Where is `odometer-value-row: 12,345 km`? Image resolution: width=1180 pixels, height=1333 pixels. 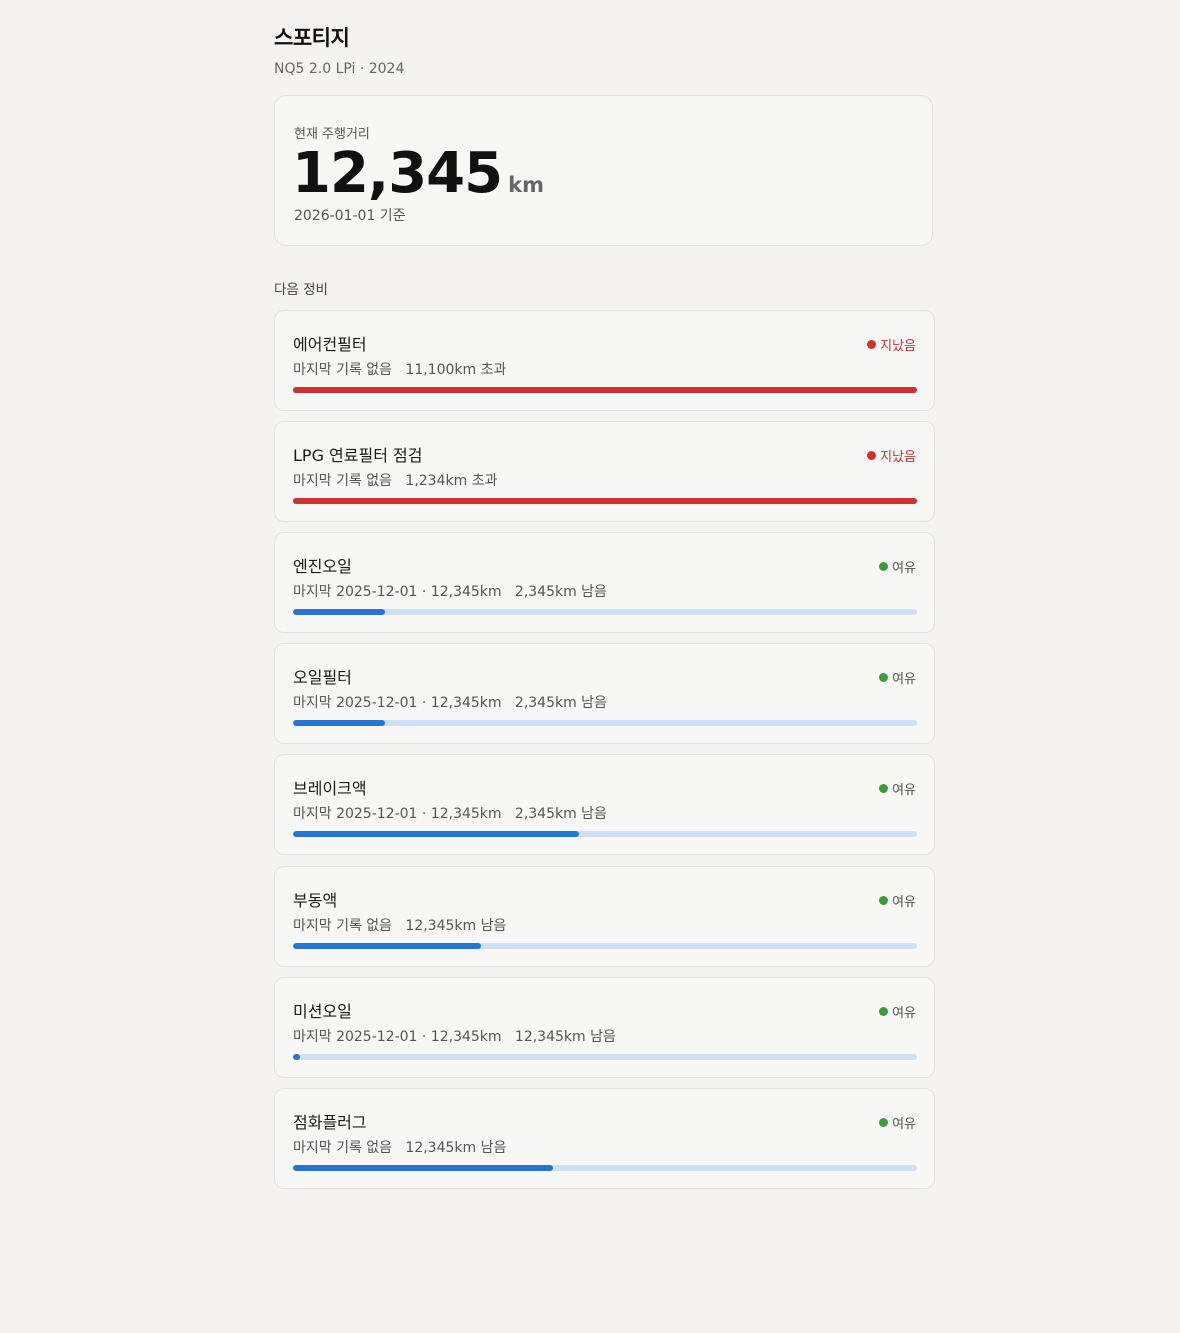
odometer-value-row: 12,345 km is located at coordinates (418, 174).